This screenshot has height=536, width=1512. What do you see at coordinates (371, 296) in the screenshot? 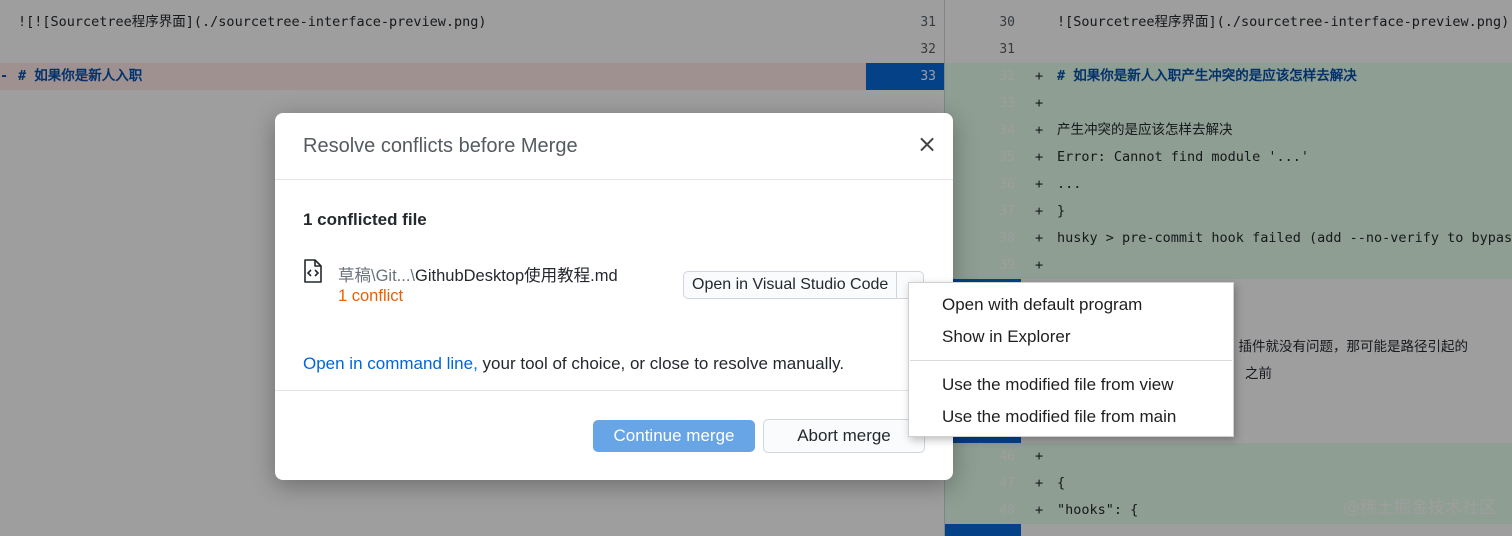
I see `conflict-count: 1 conflict` at bounding box center [371, 296].